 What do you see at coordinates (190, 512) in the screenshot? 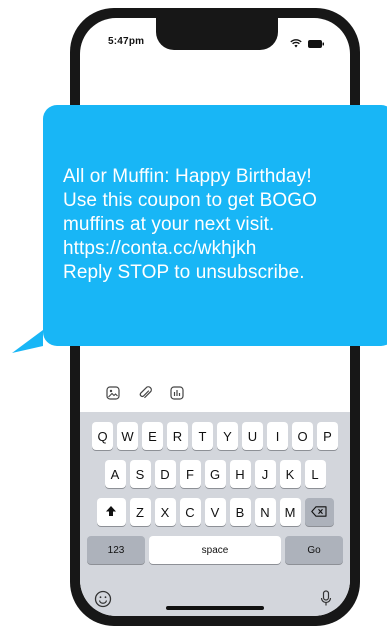
I see `key-c: C` at bounding box center [190, 512].